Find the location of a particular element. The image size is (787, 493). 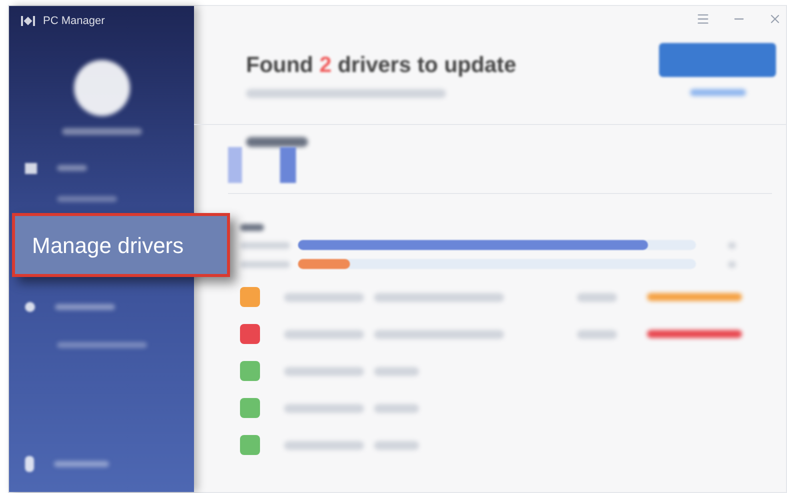

app-title: PC Manager is located at coordinates (74, 21).